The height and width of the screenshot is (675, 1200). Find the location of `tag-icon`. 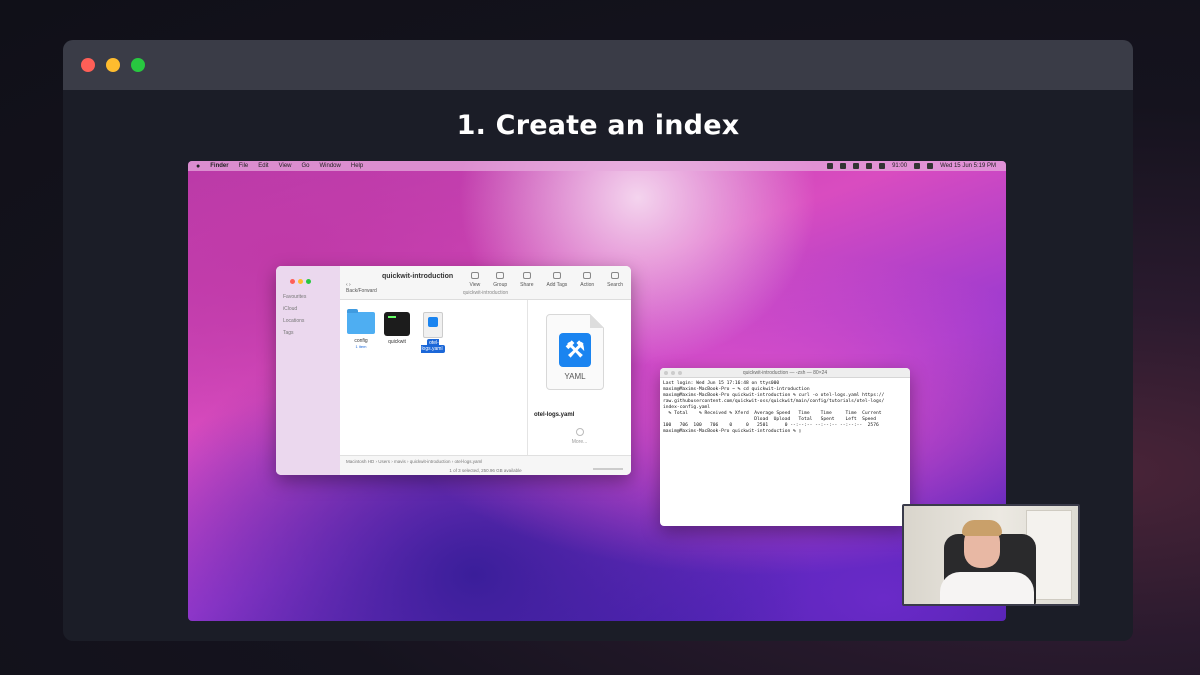

tag-icon is located at coordinates (556, 275).